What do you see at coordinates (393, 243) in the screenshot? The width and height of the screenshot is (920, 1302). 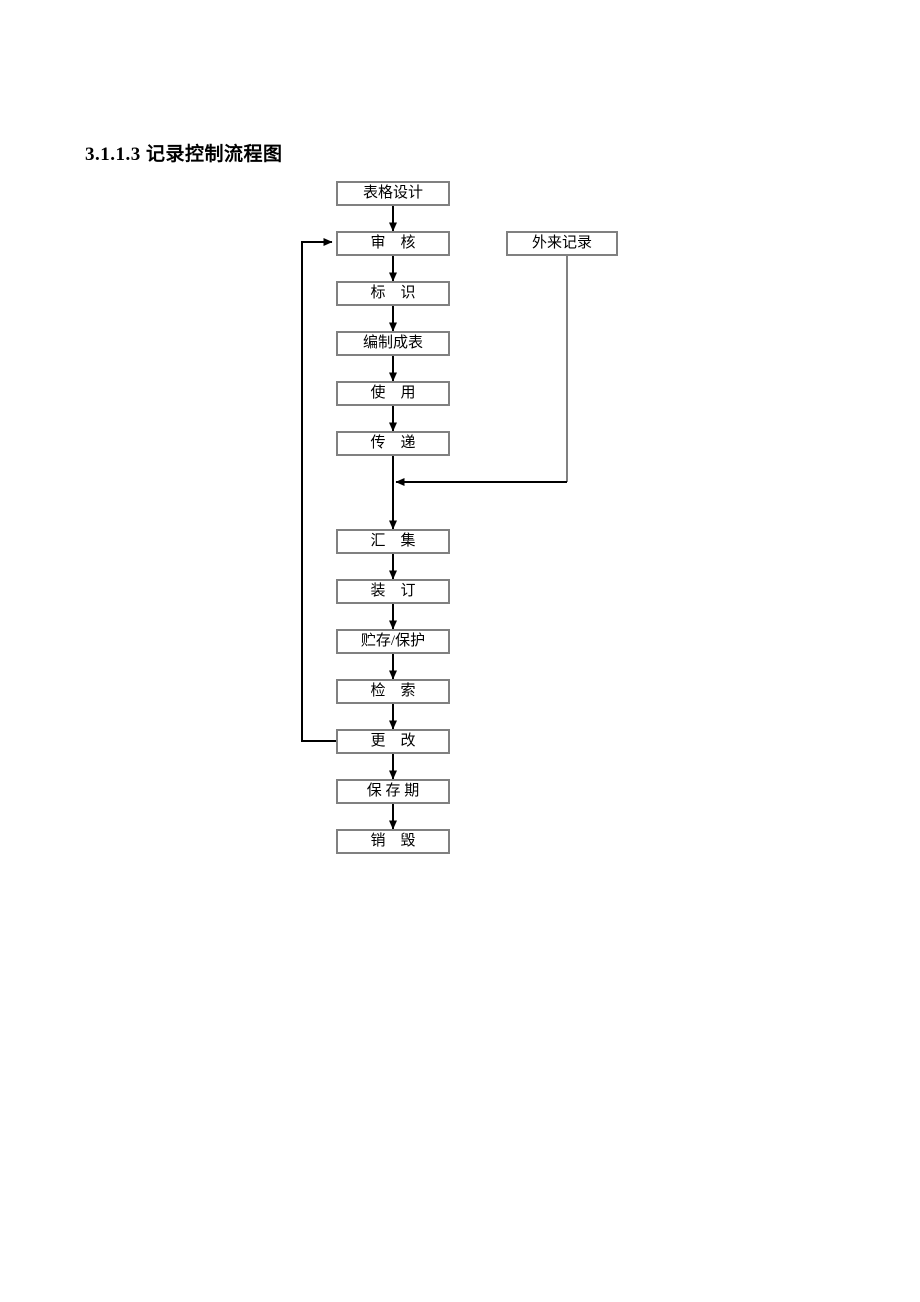 I see `flow-node-review: 审 核` at bounding box center [393, 243].